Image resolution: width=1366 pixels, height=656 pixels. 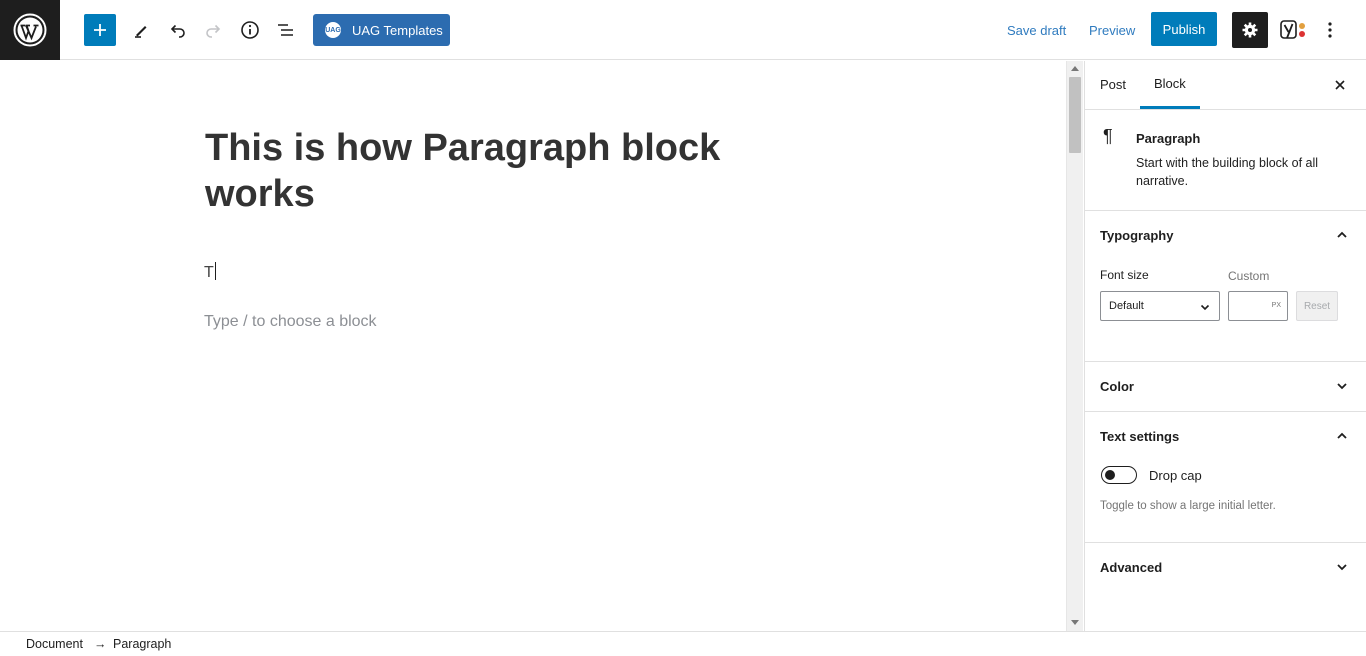 I want to click on editor-scrollbar, so click(x=1074, y=346).